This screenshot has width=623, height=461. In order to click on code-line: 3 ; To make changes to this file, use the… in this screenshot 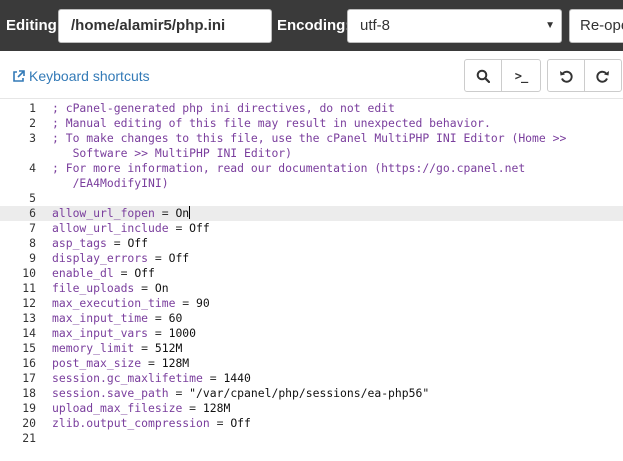, I will do `click(311, 138)`.